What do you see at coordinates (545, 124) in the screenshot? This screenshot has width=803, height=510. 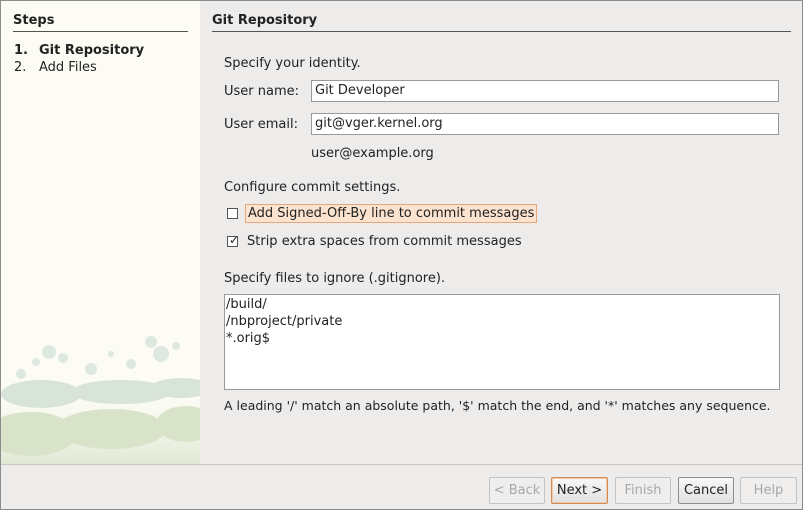 I see `user-email-input: git@vger.kernel.org` at bounding box center [545, 124].